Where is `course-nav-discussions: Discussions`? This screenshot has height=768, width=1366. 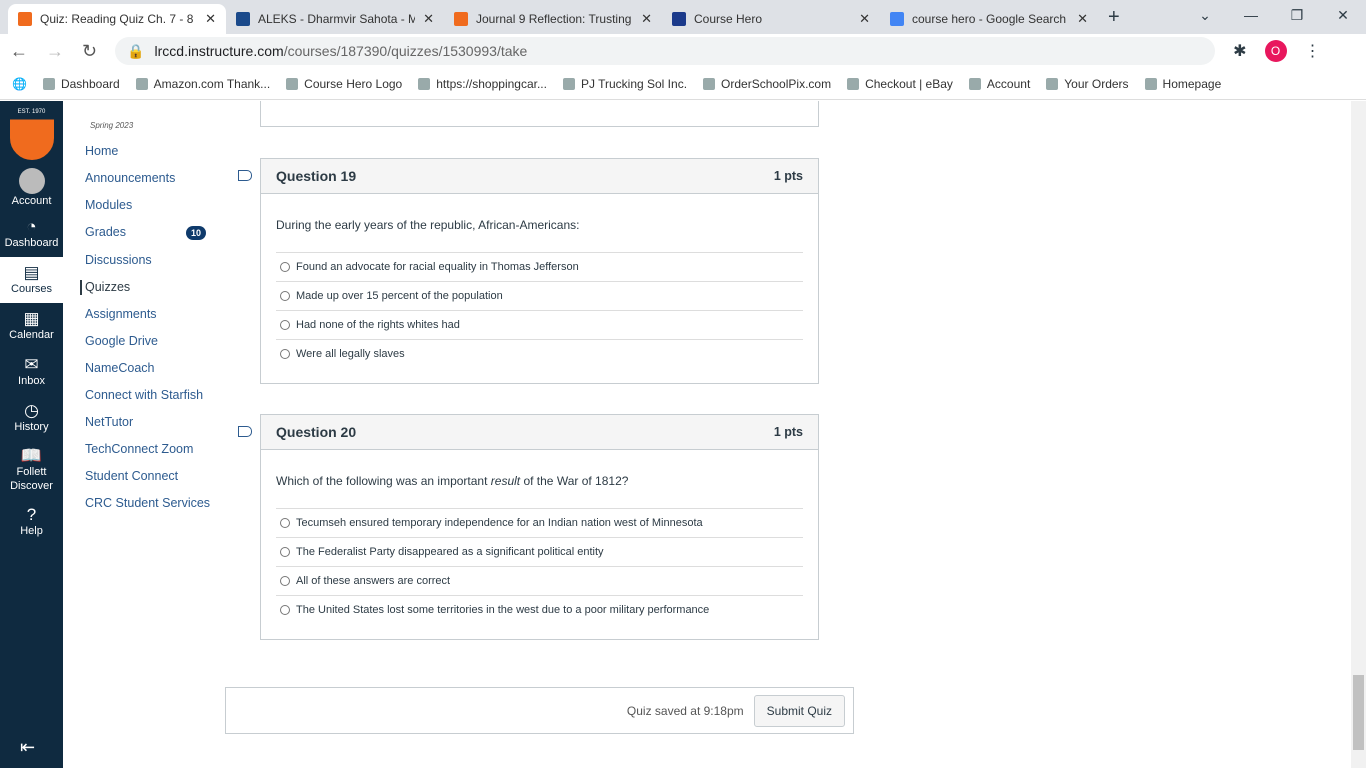 course-nav-discussions: Discussions is located at coordinates (155, 260).